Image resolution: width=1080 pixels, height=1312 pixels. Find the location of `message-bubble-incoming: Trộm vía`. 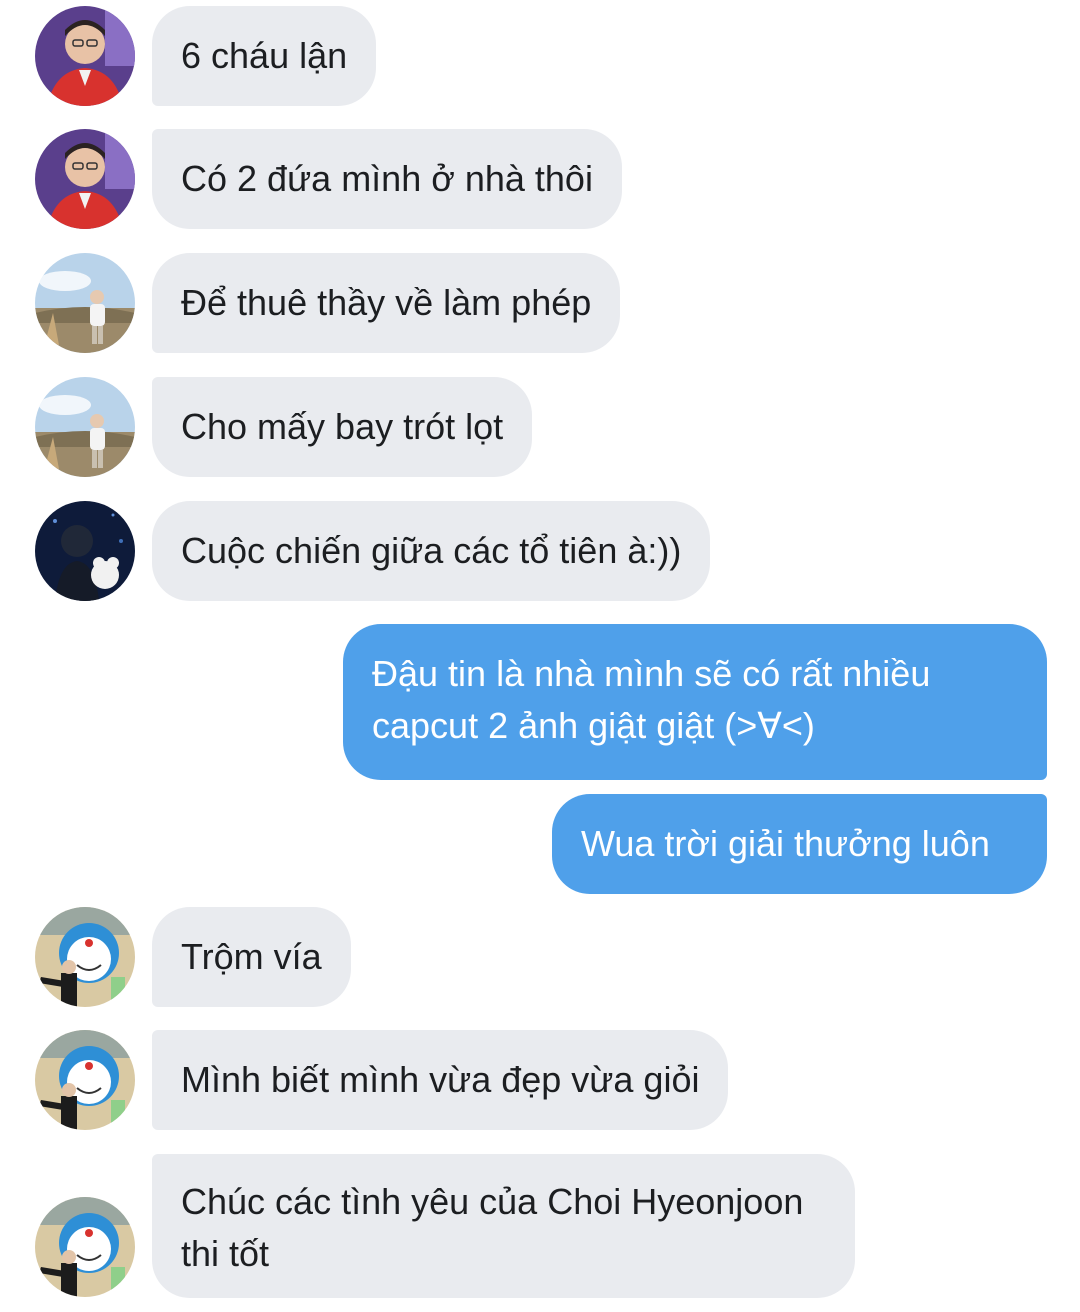

message-bubble-incoming: Trộm vía is located at coordinates (251, 957).